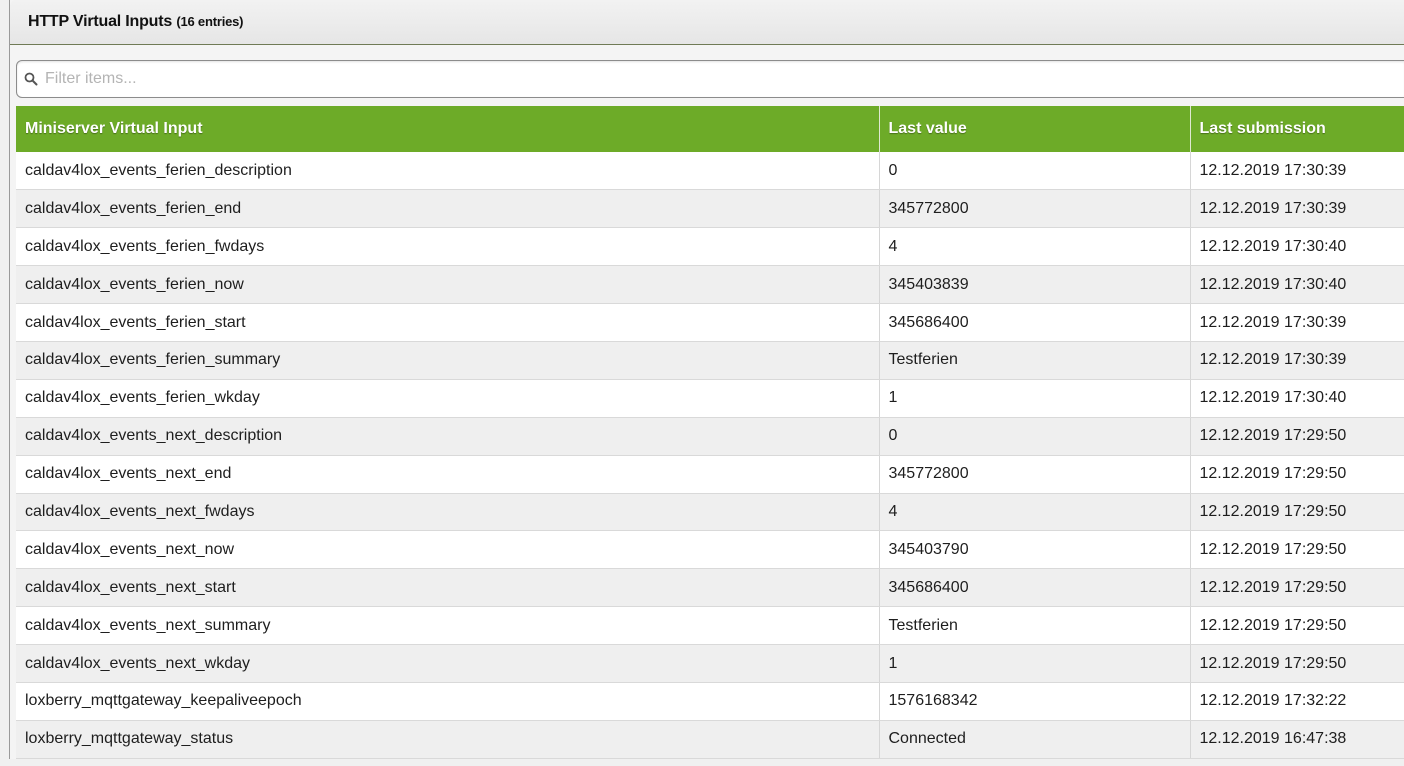 The height and width of the screenshot is (766, 1404). Describe the element at coordinates (448, 209) in the screenshot. I see `cell-virtual-input: caldav4lox_events_ferien_end` at that location.